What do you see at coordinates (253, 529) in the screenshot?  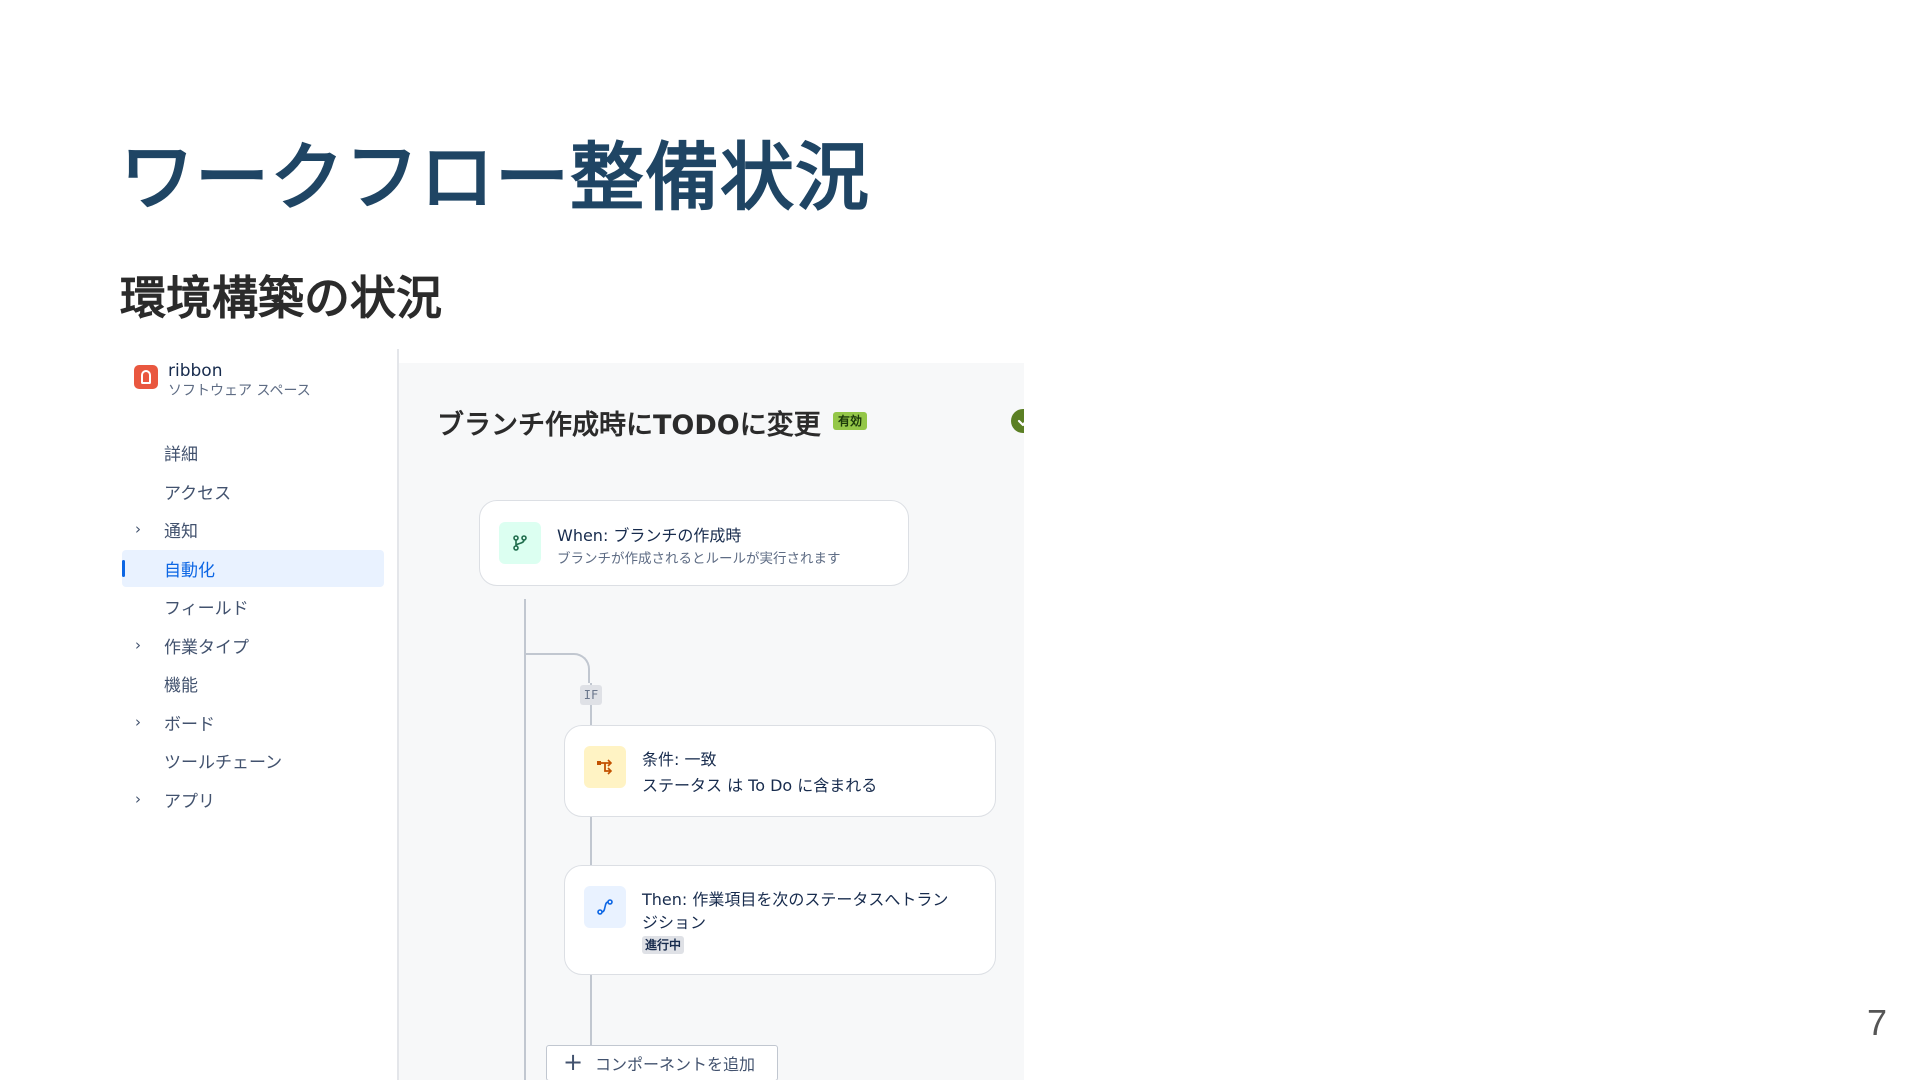 I see `sidebar-item-notifications: › 通知` at bounding box center [253, 529].